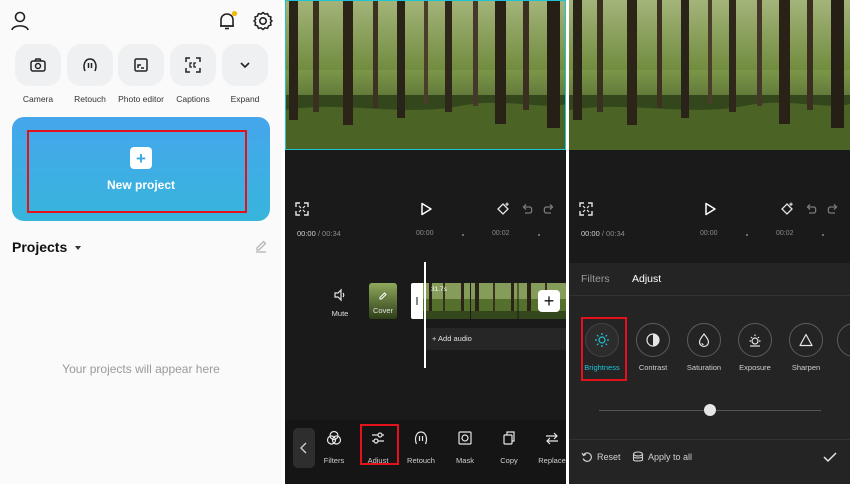 The height and width of the screenshot is (484, 850). Describe the element at coordinates (670, 457) in the screenshot. I see `apply-to-all-label: Apply to all` at that location.